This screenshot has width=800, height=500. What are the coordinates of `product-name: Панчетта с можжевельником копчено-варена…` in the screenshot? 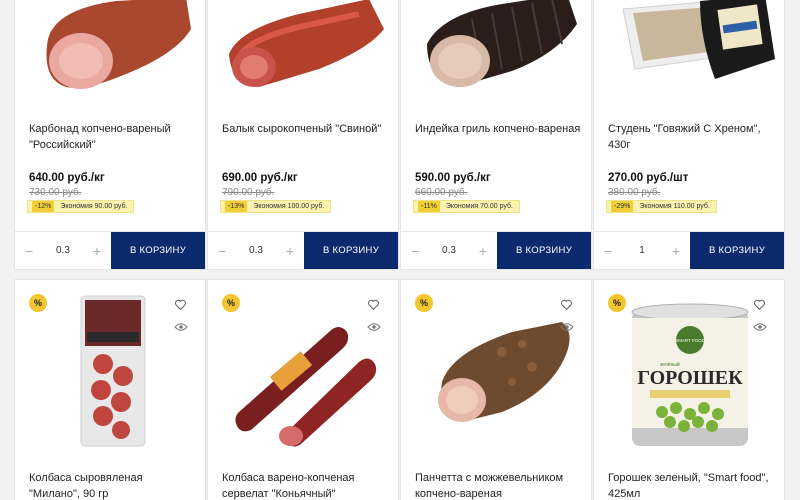 It's located at (498, 485).